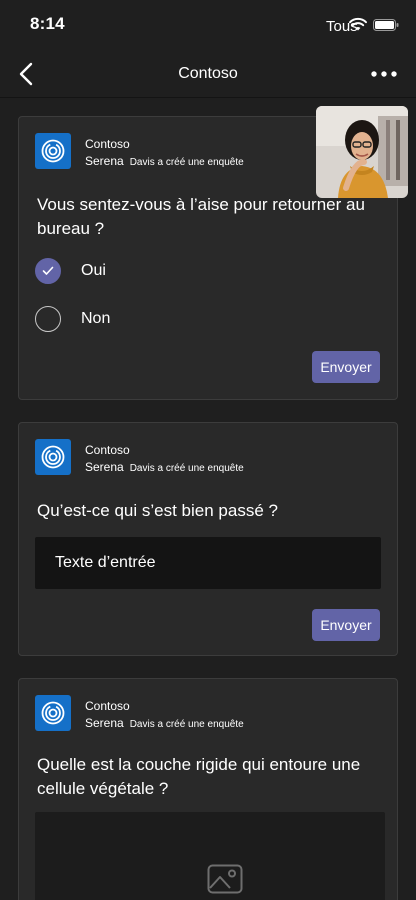 This screenshot has height=900, width=416. Describe the element at coordinates (105, 562) in the screenshot. I see `input-placeholder: Texte d’entrée` at that location.